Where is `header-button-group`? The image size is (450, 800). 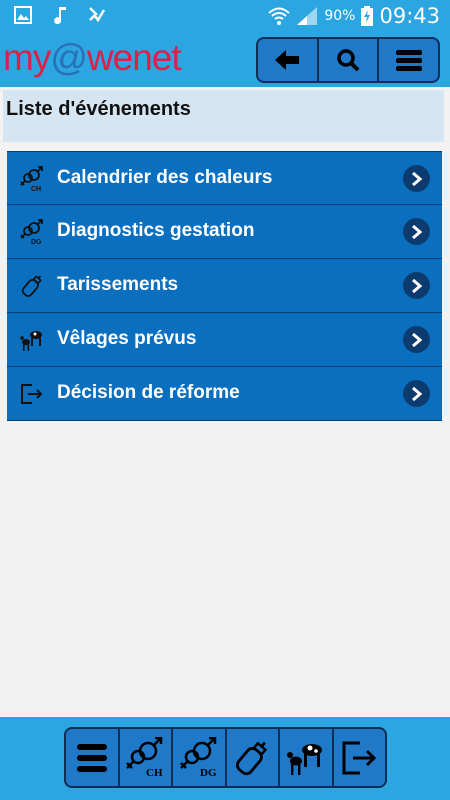
header-button-group is located at coordinates (348, 60).